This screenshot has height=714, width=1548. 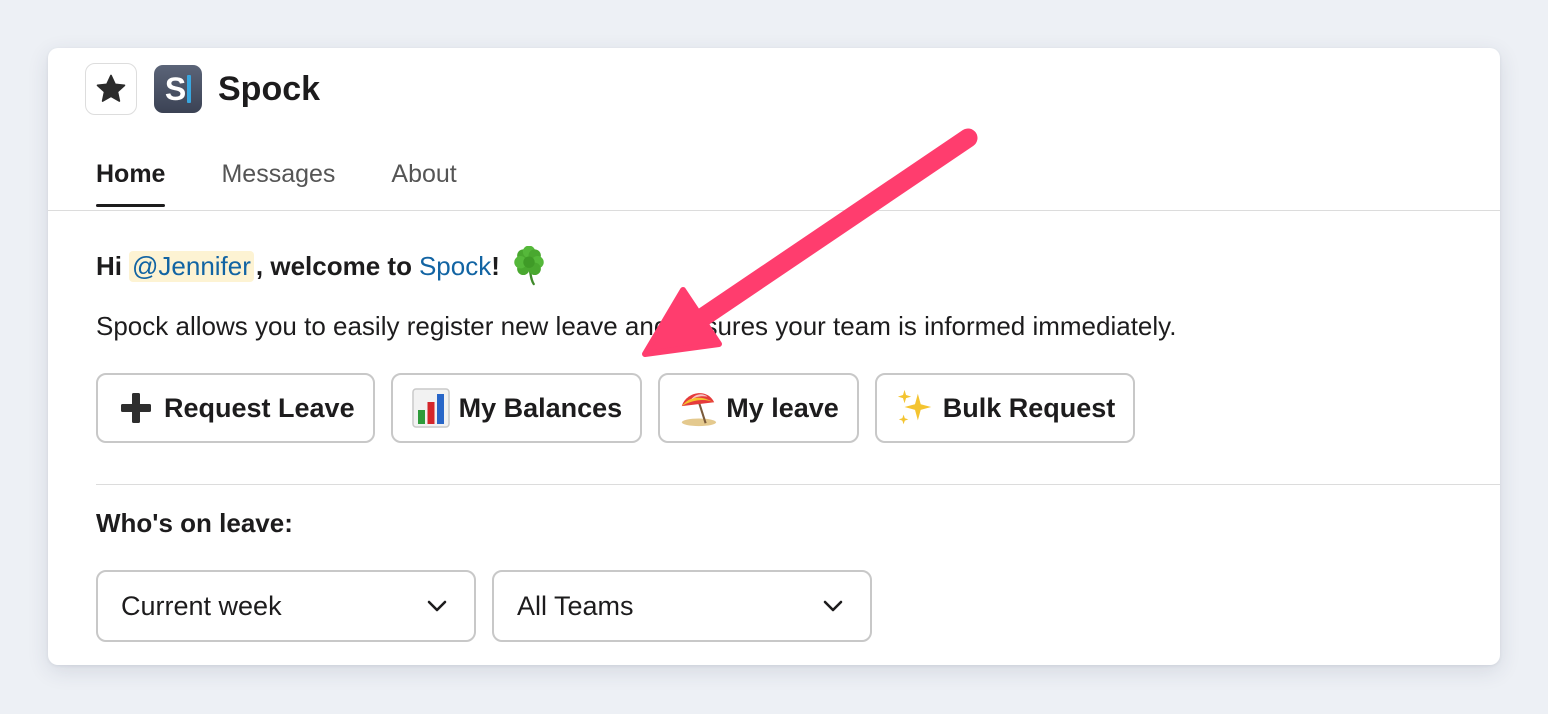 What do you see at coordinates (529, 266) in the screenshot?
I see `clover-icon` at bounding box center [529, 266].